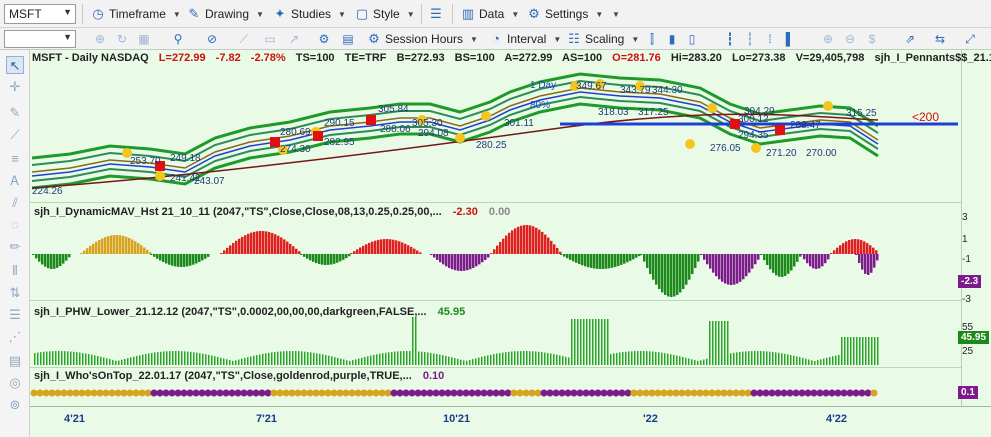 Image resolution: width=991 pixels, height=437 pixels. Describe the element at coordinates (540, 105) in the screenshot. I see `price-label: 80%` at that location.